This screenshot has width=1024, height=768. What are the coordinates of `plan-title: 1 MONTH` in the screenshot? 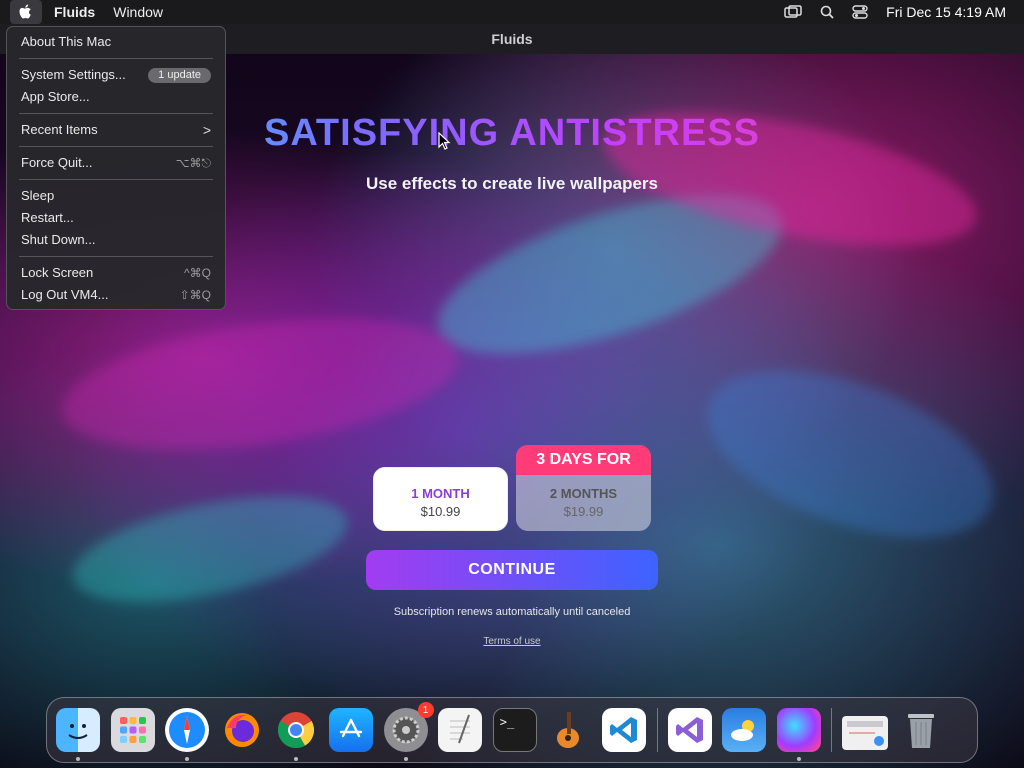 It's located at (440, 493).